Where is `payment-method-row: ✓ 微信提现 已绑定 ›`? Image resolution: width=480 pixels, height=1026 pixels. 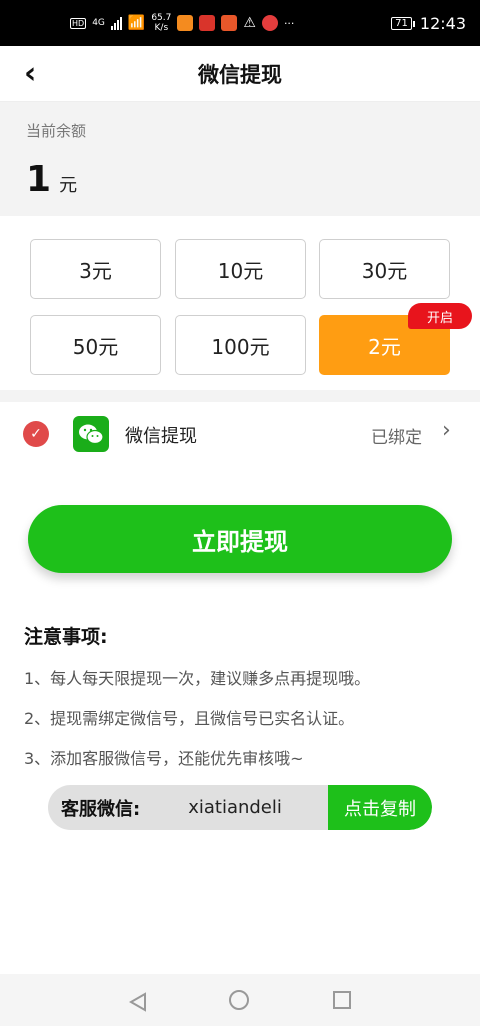 payment-method-row: ✓ 微信提现 已绑定 › is located at coordinates (240, 434).